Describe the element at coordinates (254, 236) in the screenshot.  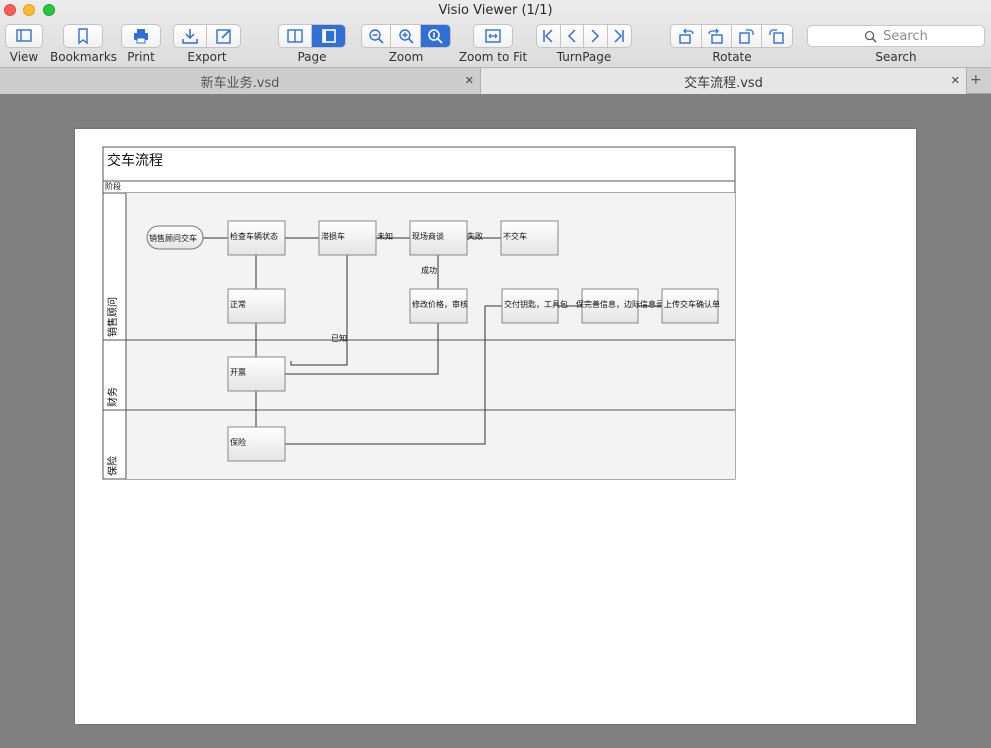
I see `node-check-label: 检查车辆状态` at that location.